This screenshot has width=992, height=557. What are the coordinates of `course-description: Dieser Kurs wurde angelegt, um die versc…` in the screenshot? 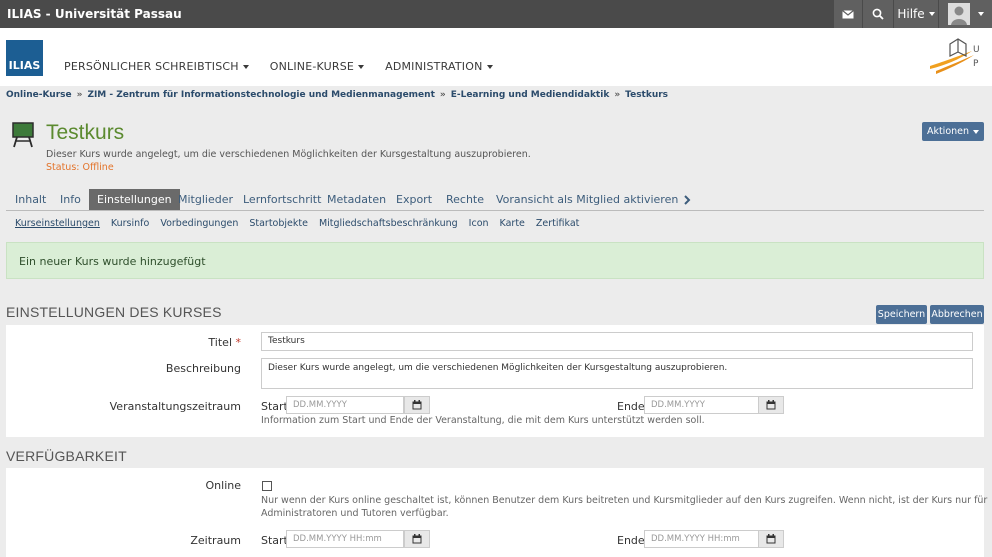 It's located at (288, 154).